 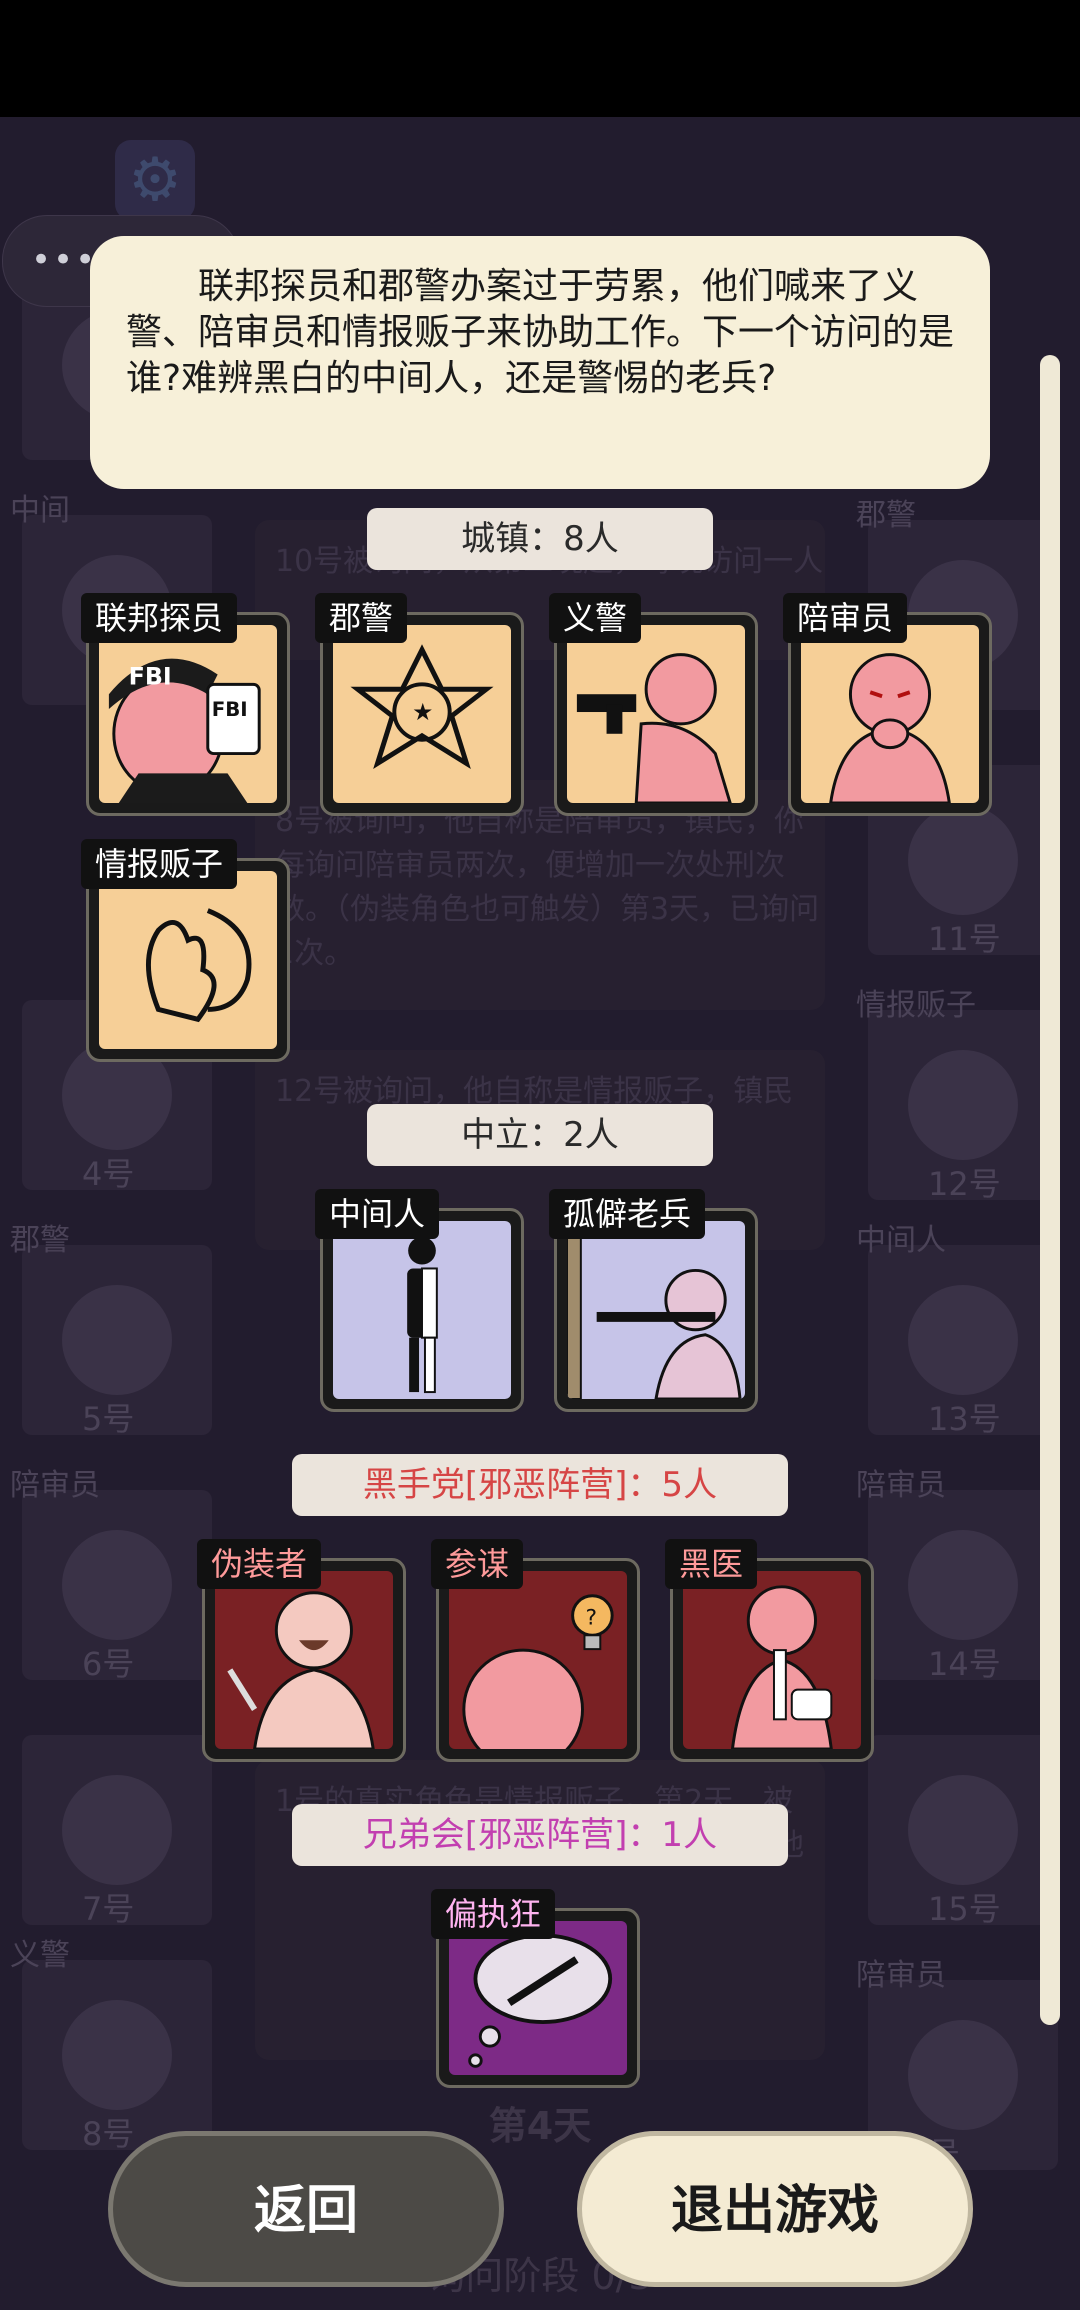 I want to click on role-card-juror: 陪审员, so click(x=887, y=704).